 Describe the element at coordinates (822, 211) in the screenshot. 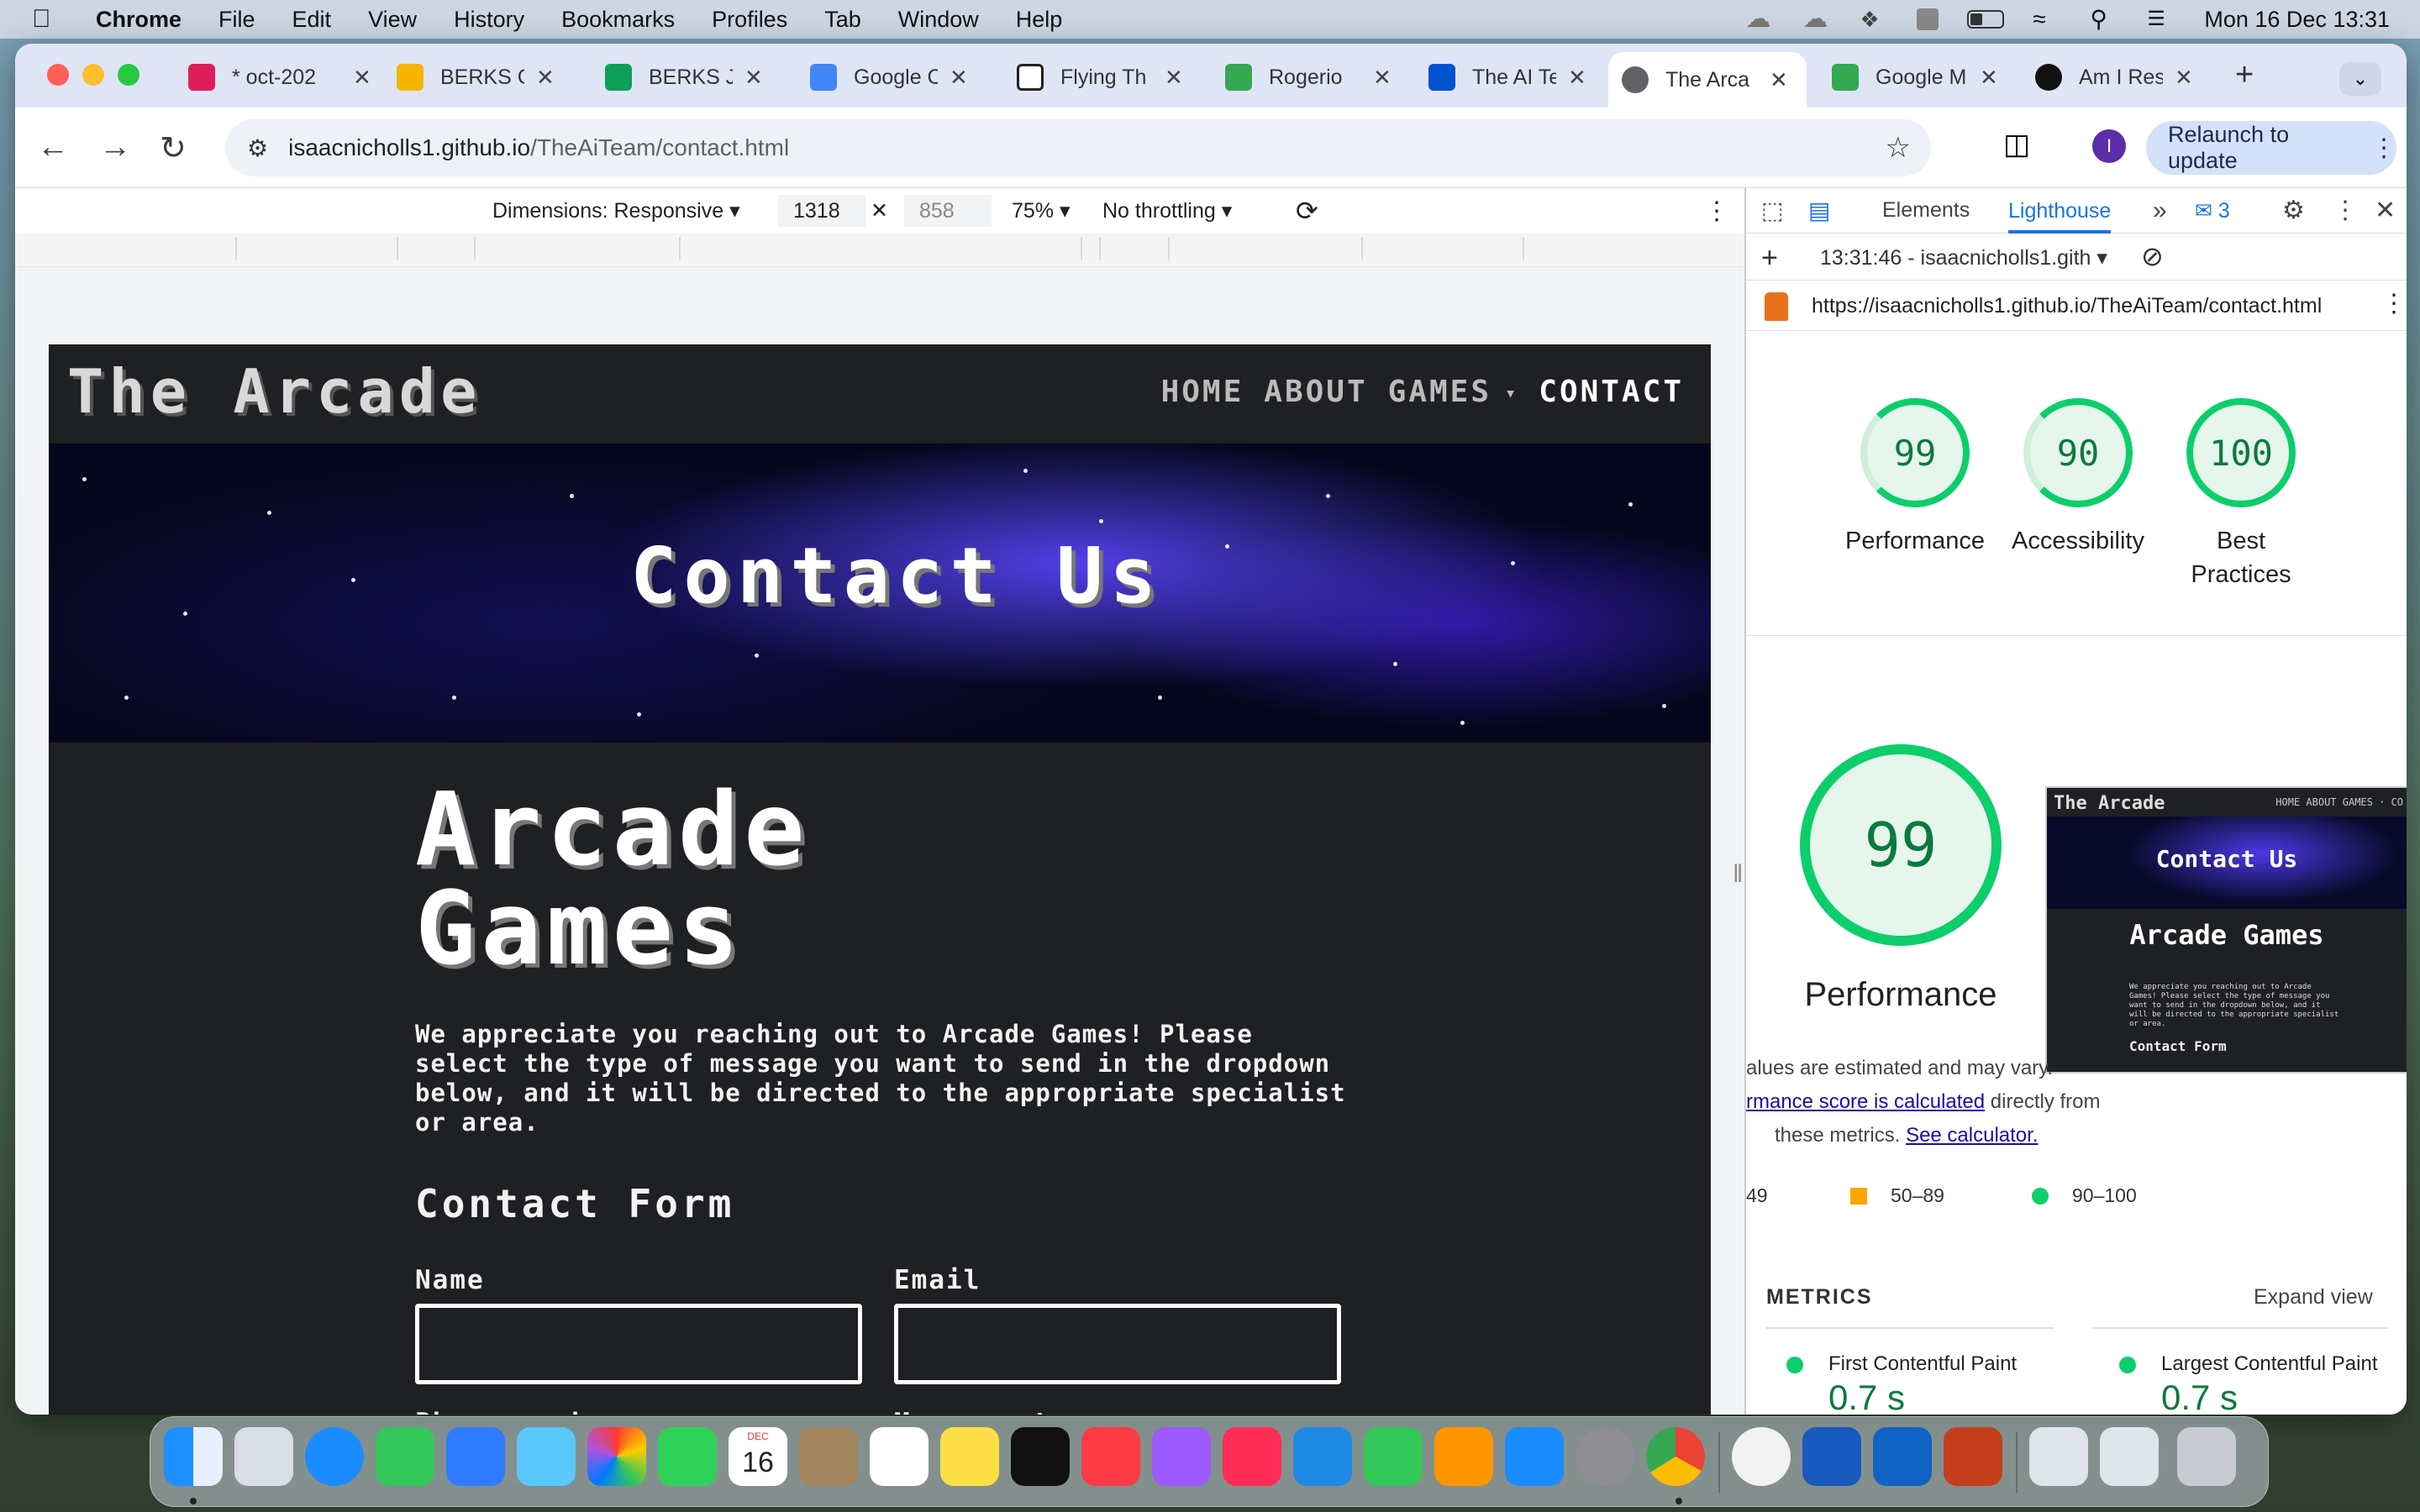

I see `width-input: 1318` at that location.